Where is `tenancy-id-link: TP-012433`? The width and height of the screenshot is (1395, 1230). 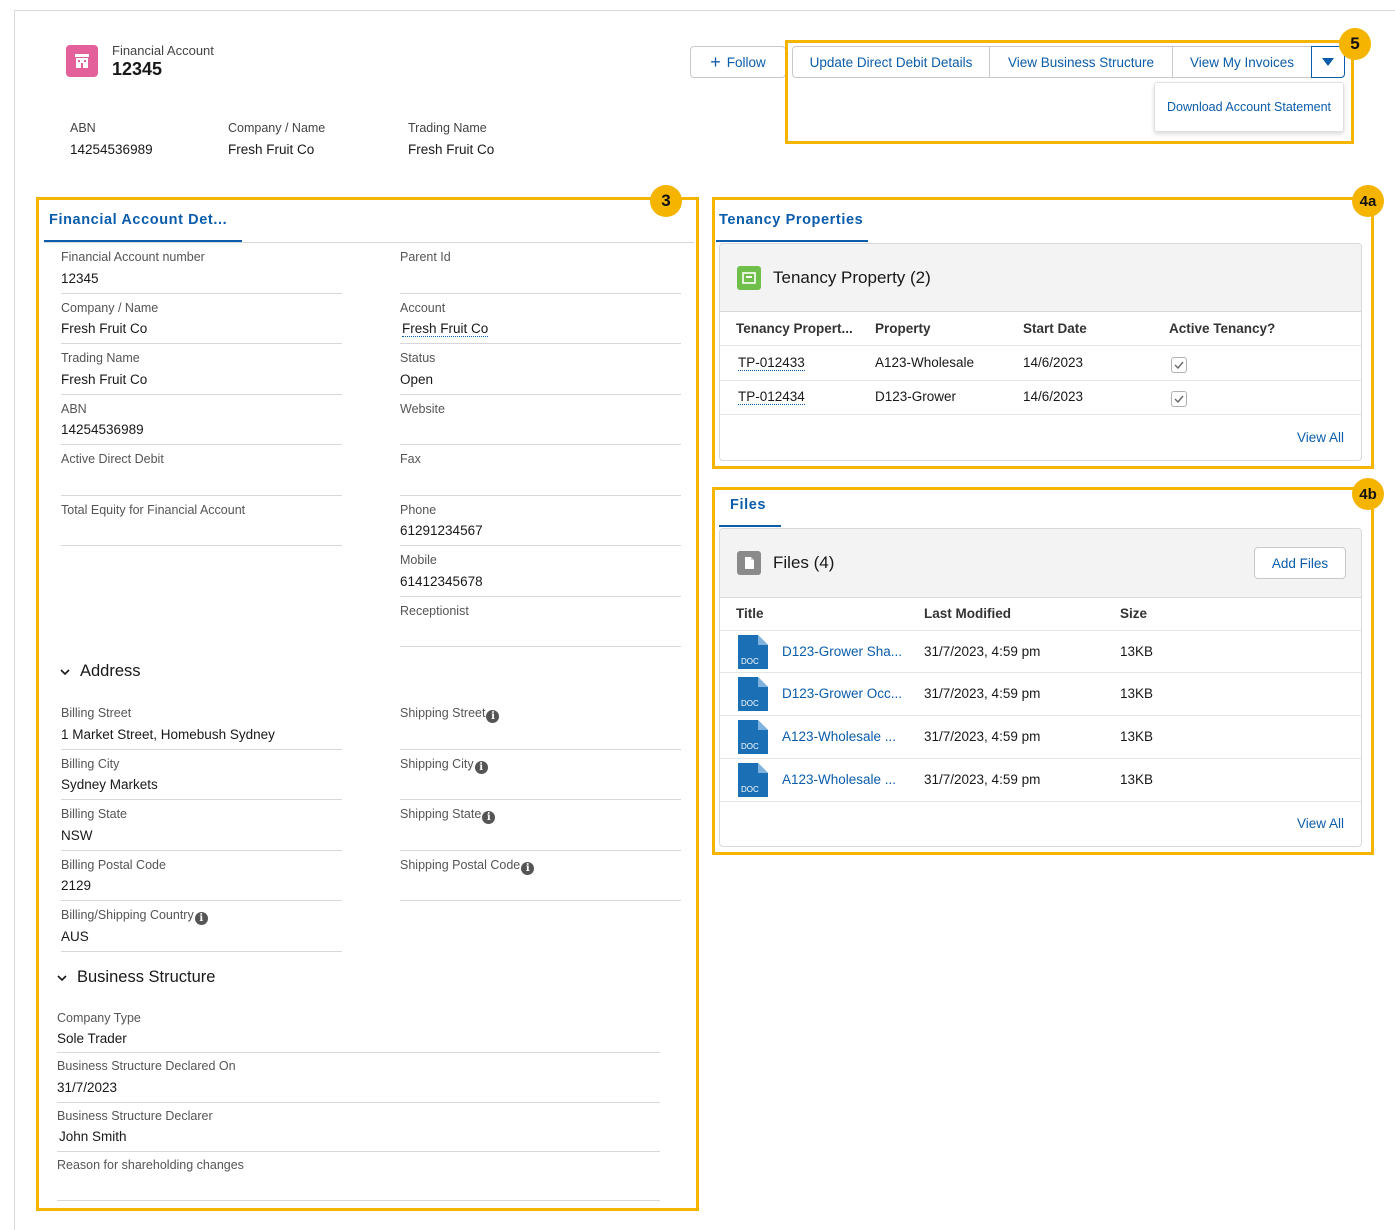
tenancy-id-link: TP-012433 is located at coordinates (771, 363).